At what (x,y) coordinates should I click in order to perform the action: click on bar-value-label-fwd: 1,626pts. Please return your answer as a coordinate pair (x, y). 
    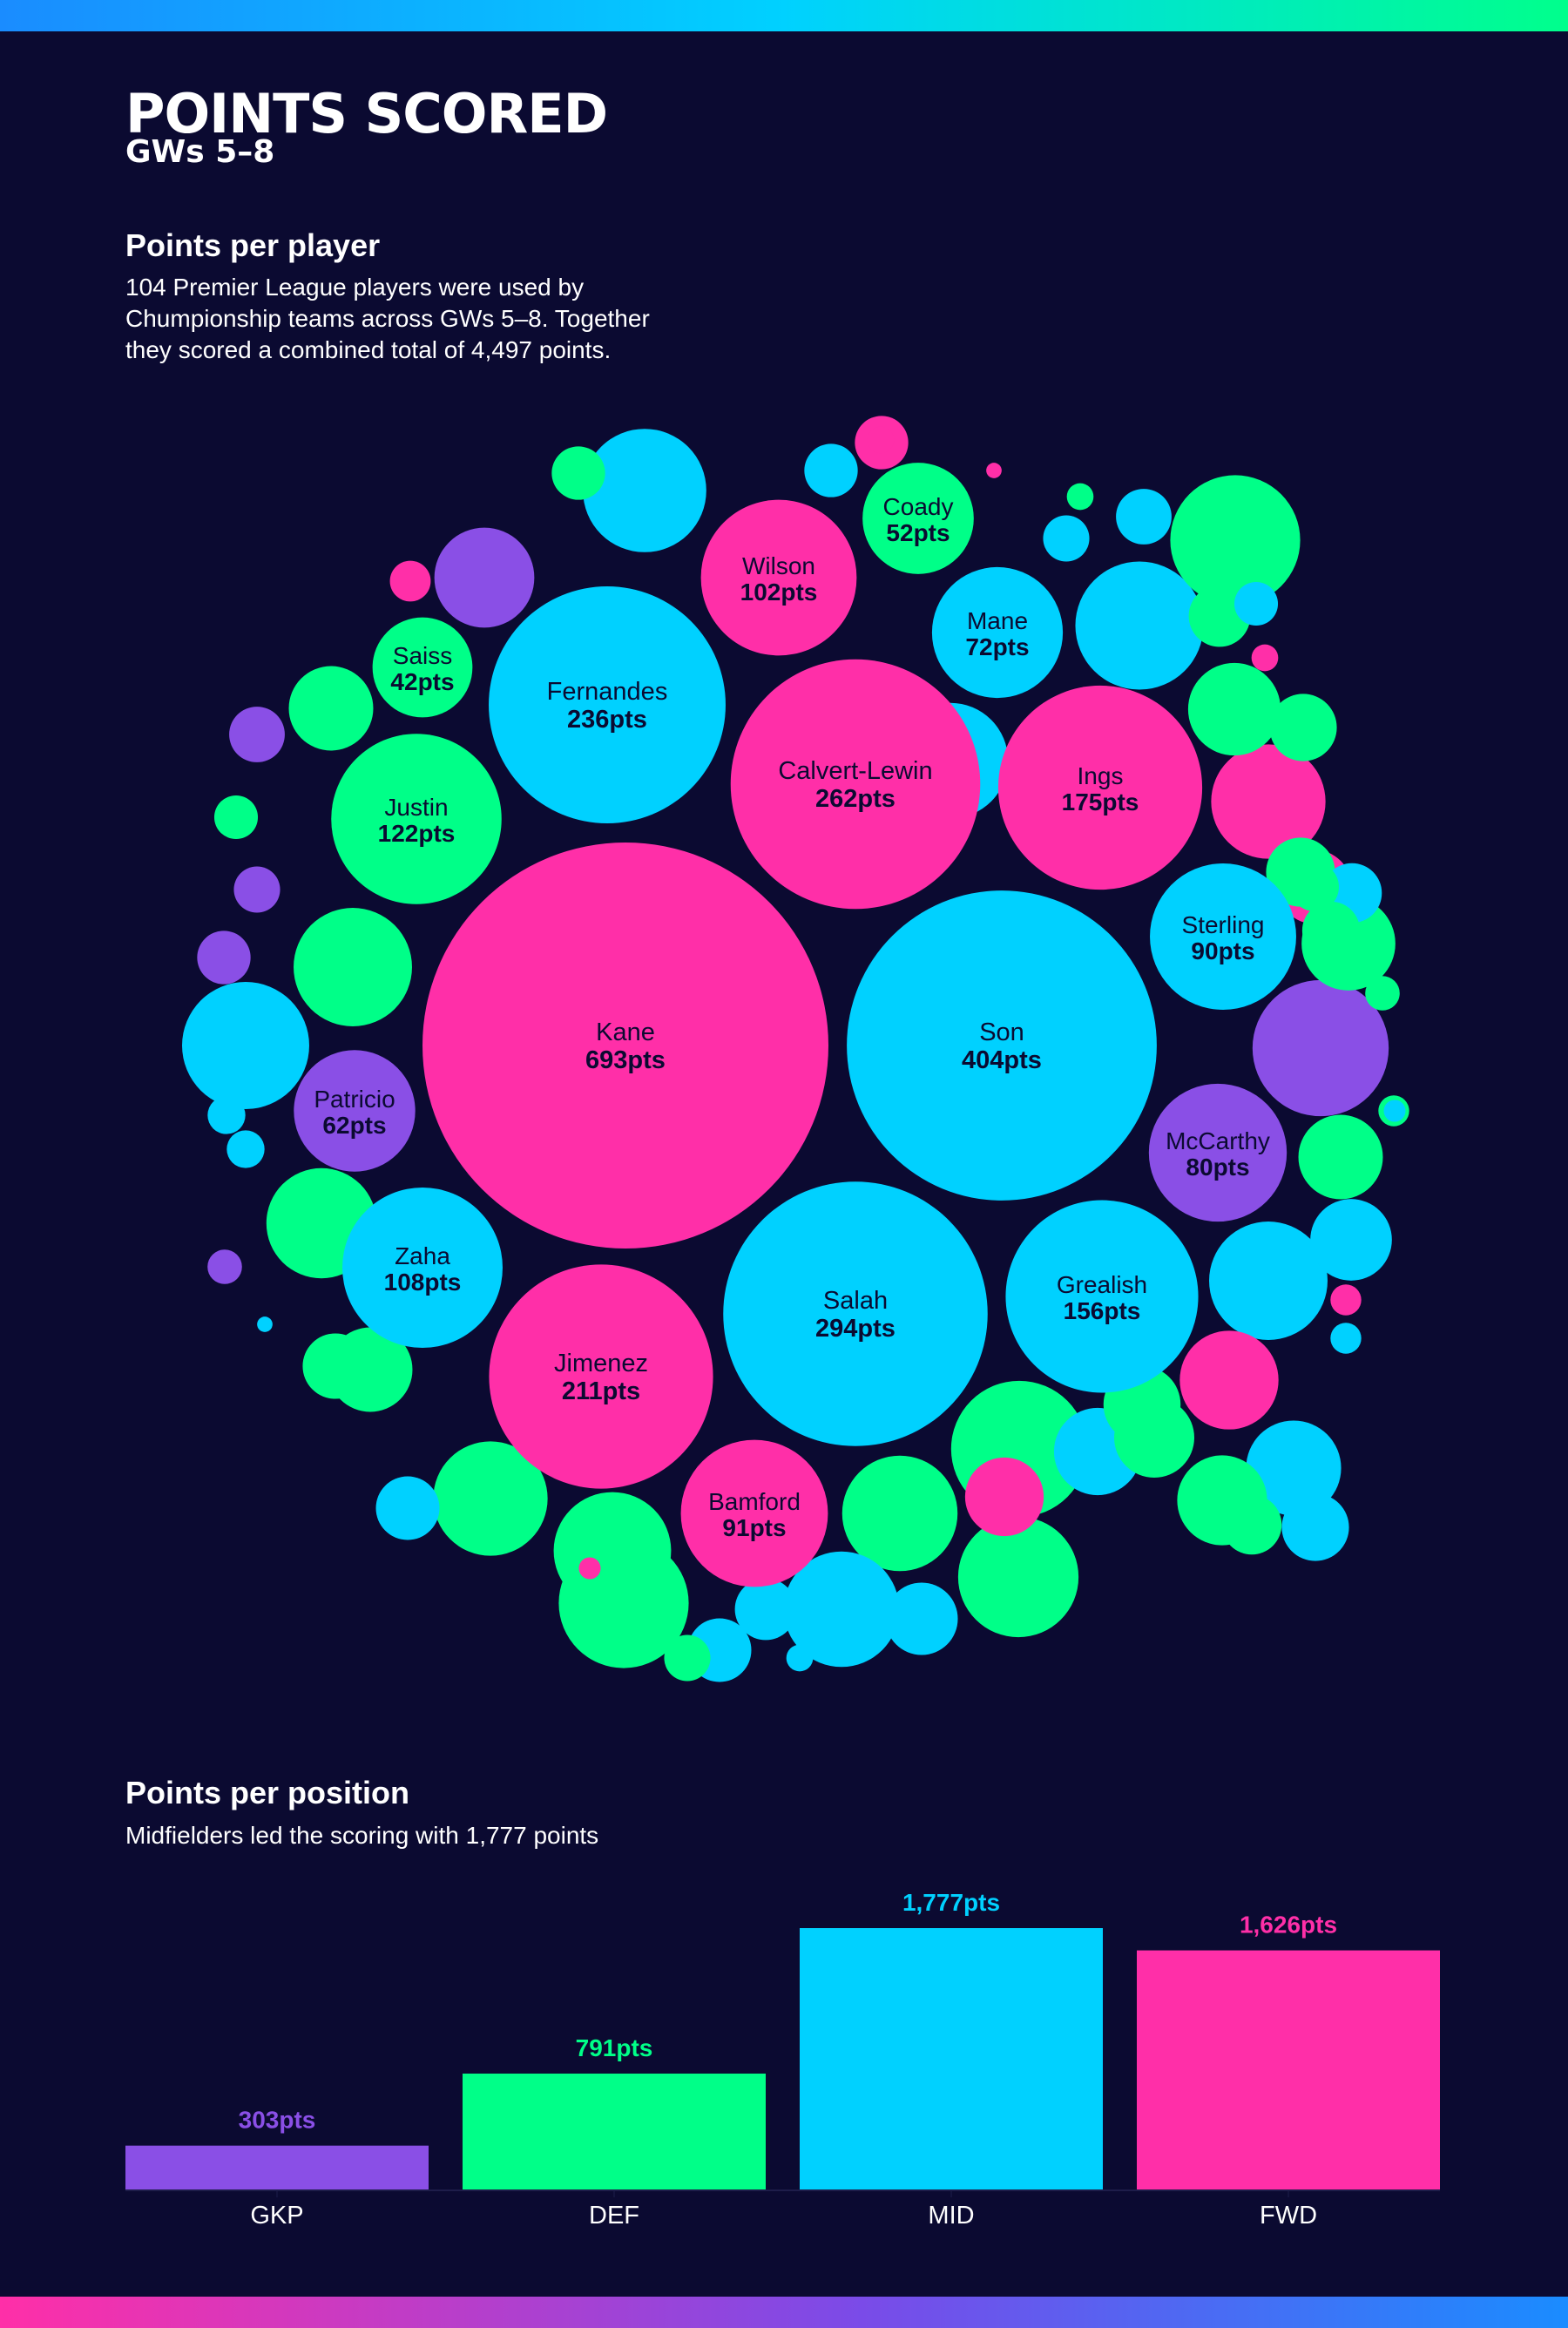
    Looking at the image, I should click on (1289, 1925).